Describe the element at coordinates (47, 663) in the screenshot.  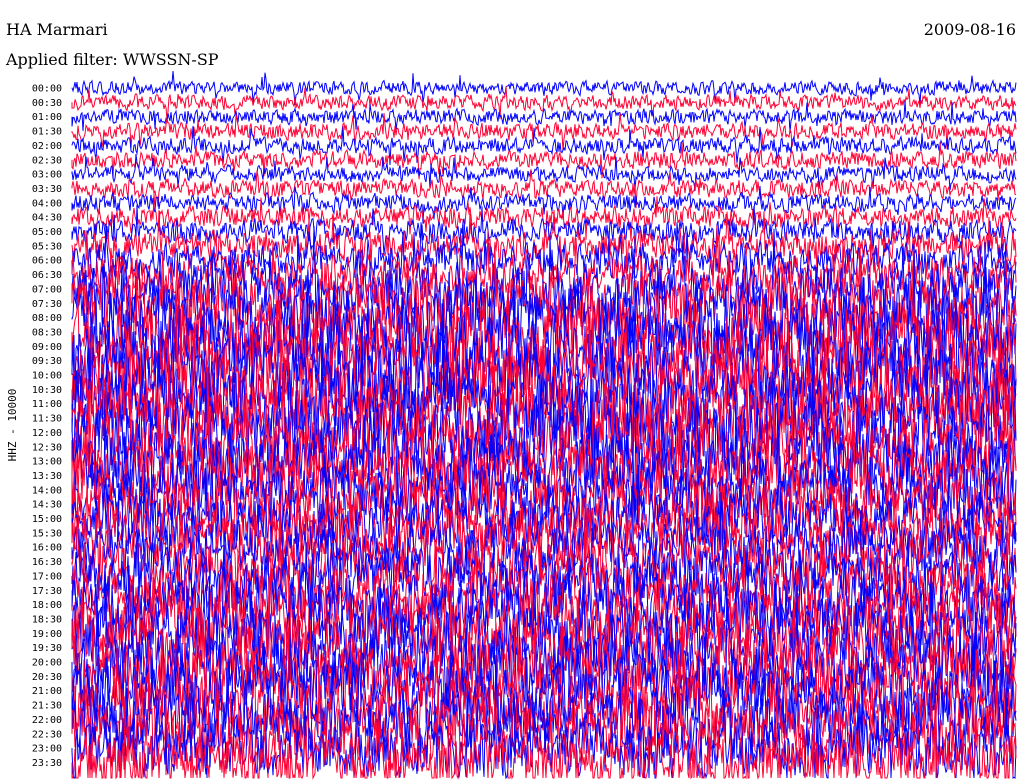
I see `row-label-2000: 20:00` at that location.